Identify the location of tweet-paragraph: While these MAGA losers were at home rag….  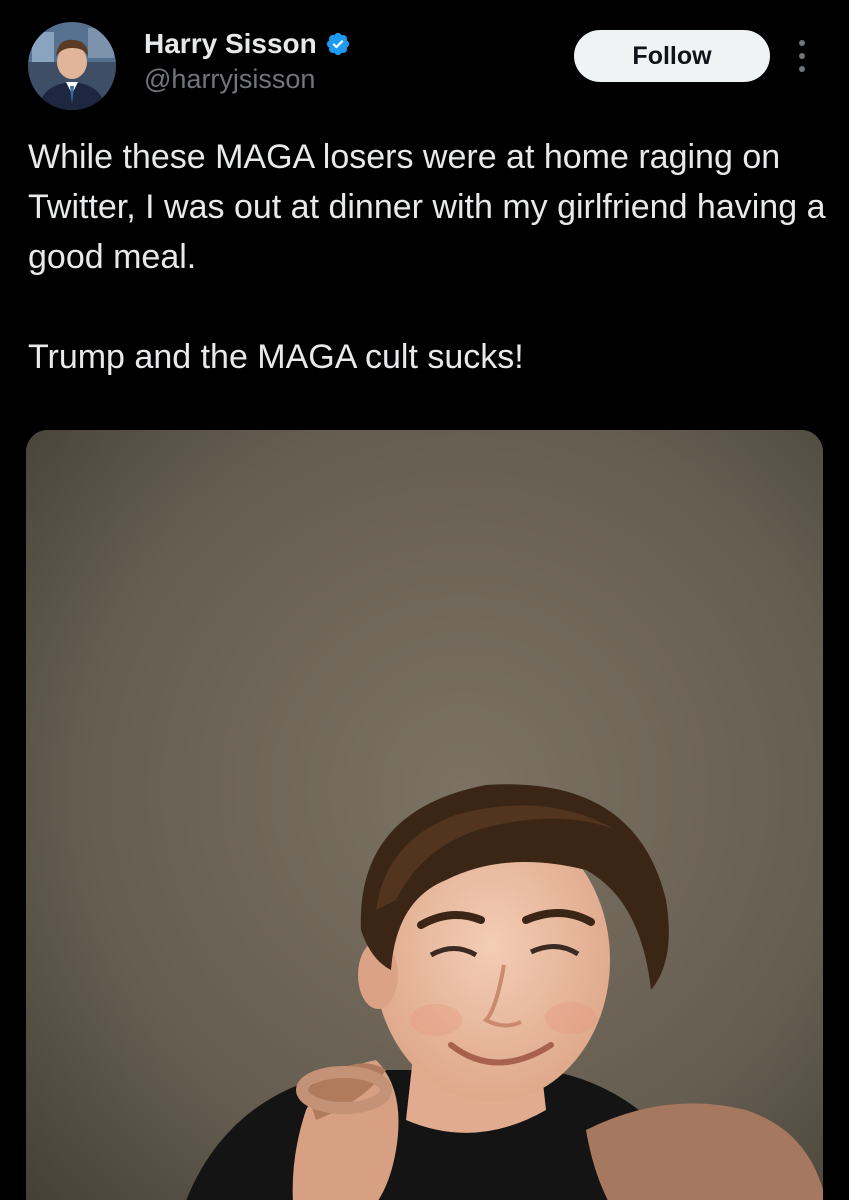
(427, 207).